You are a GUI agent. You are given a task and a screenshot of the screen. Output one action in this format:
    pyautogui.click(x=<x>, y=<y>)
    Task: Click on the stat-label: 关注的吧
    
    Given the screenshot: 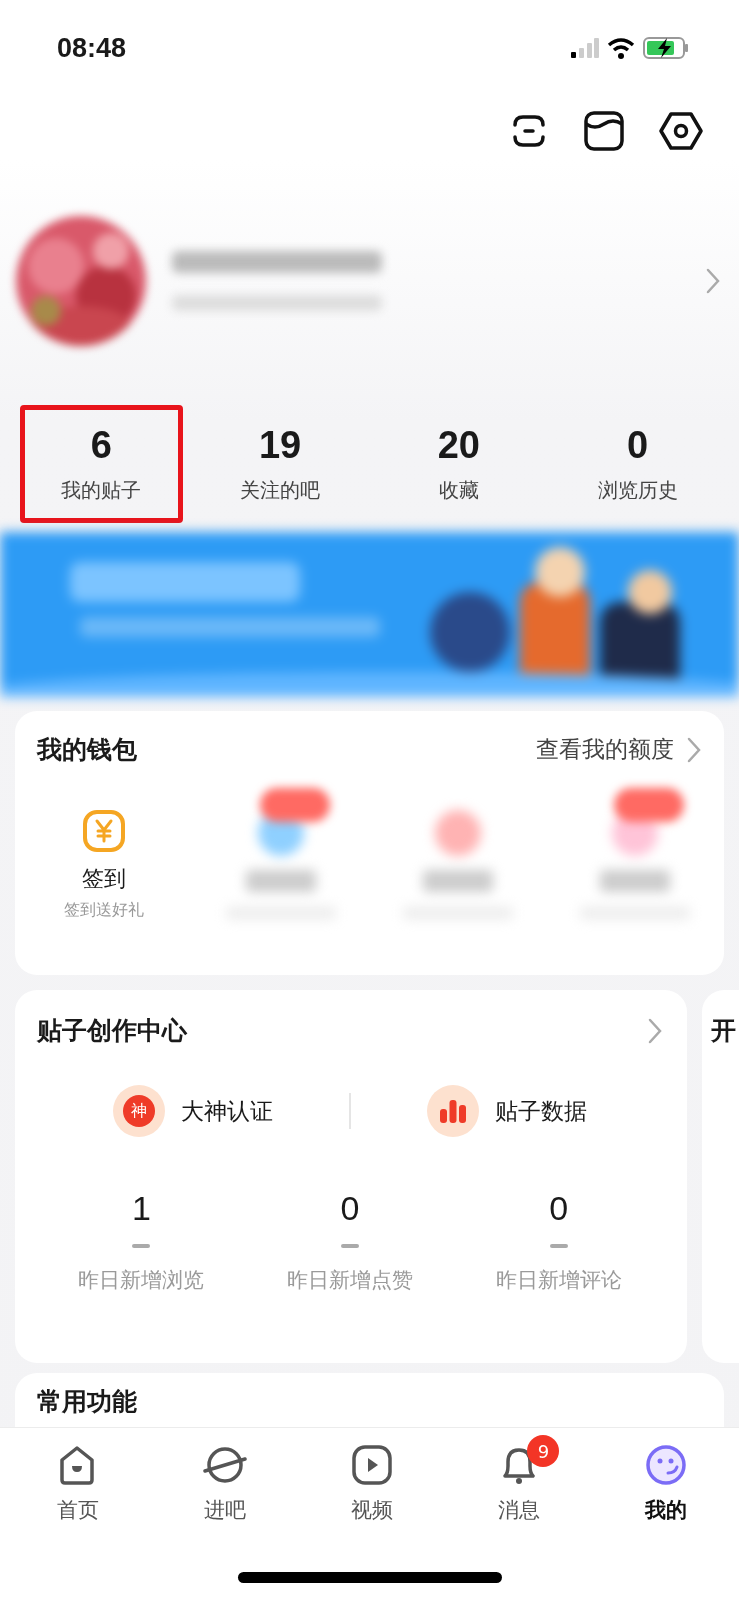 What is the action you would take?
    pyautogui.click(x=280, y=490)
    